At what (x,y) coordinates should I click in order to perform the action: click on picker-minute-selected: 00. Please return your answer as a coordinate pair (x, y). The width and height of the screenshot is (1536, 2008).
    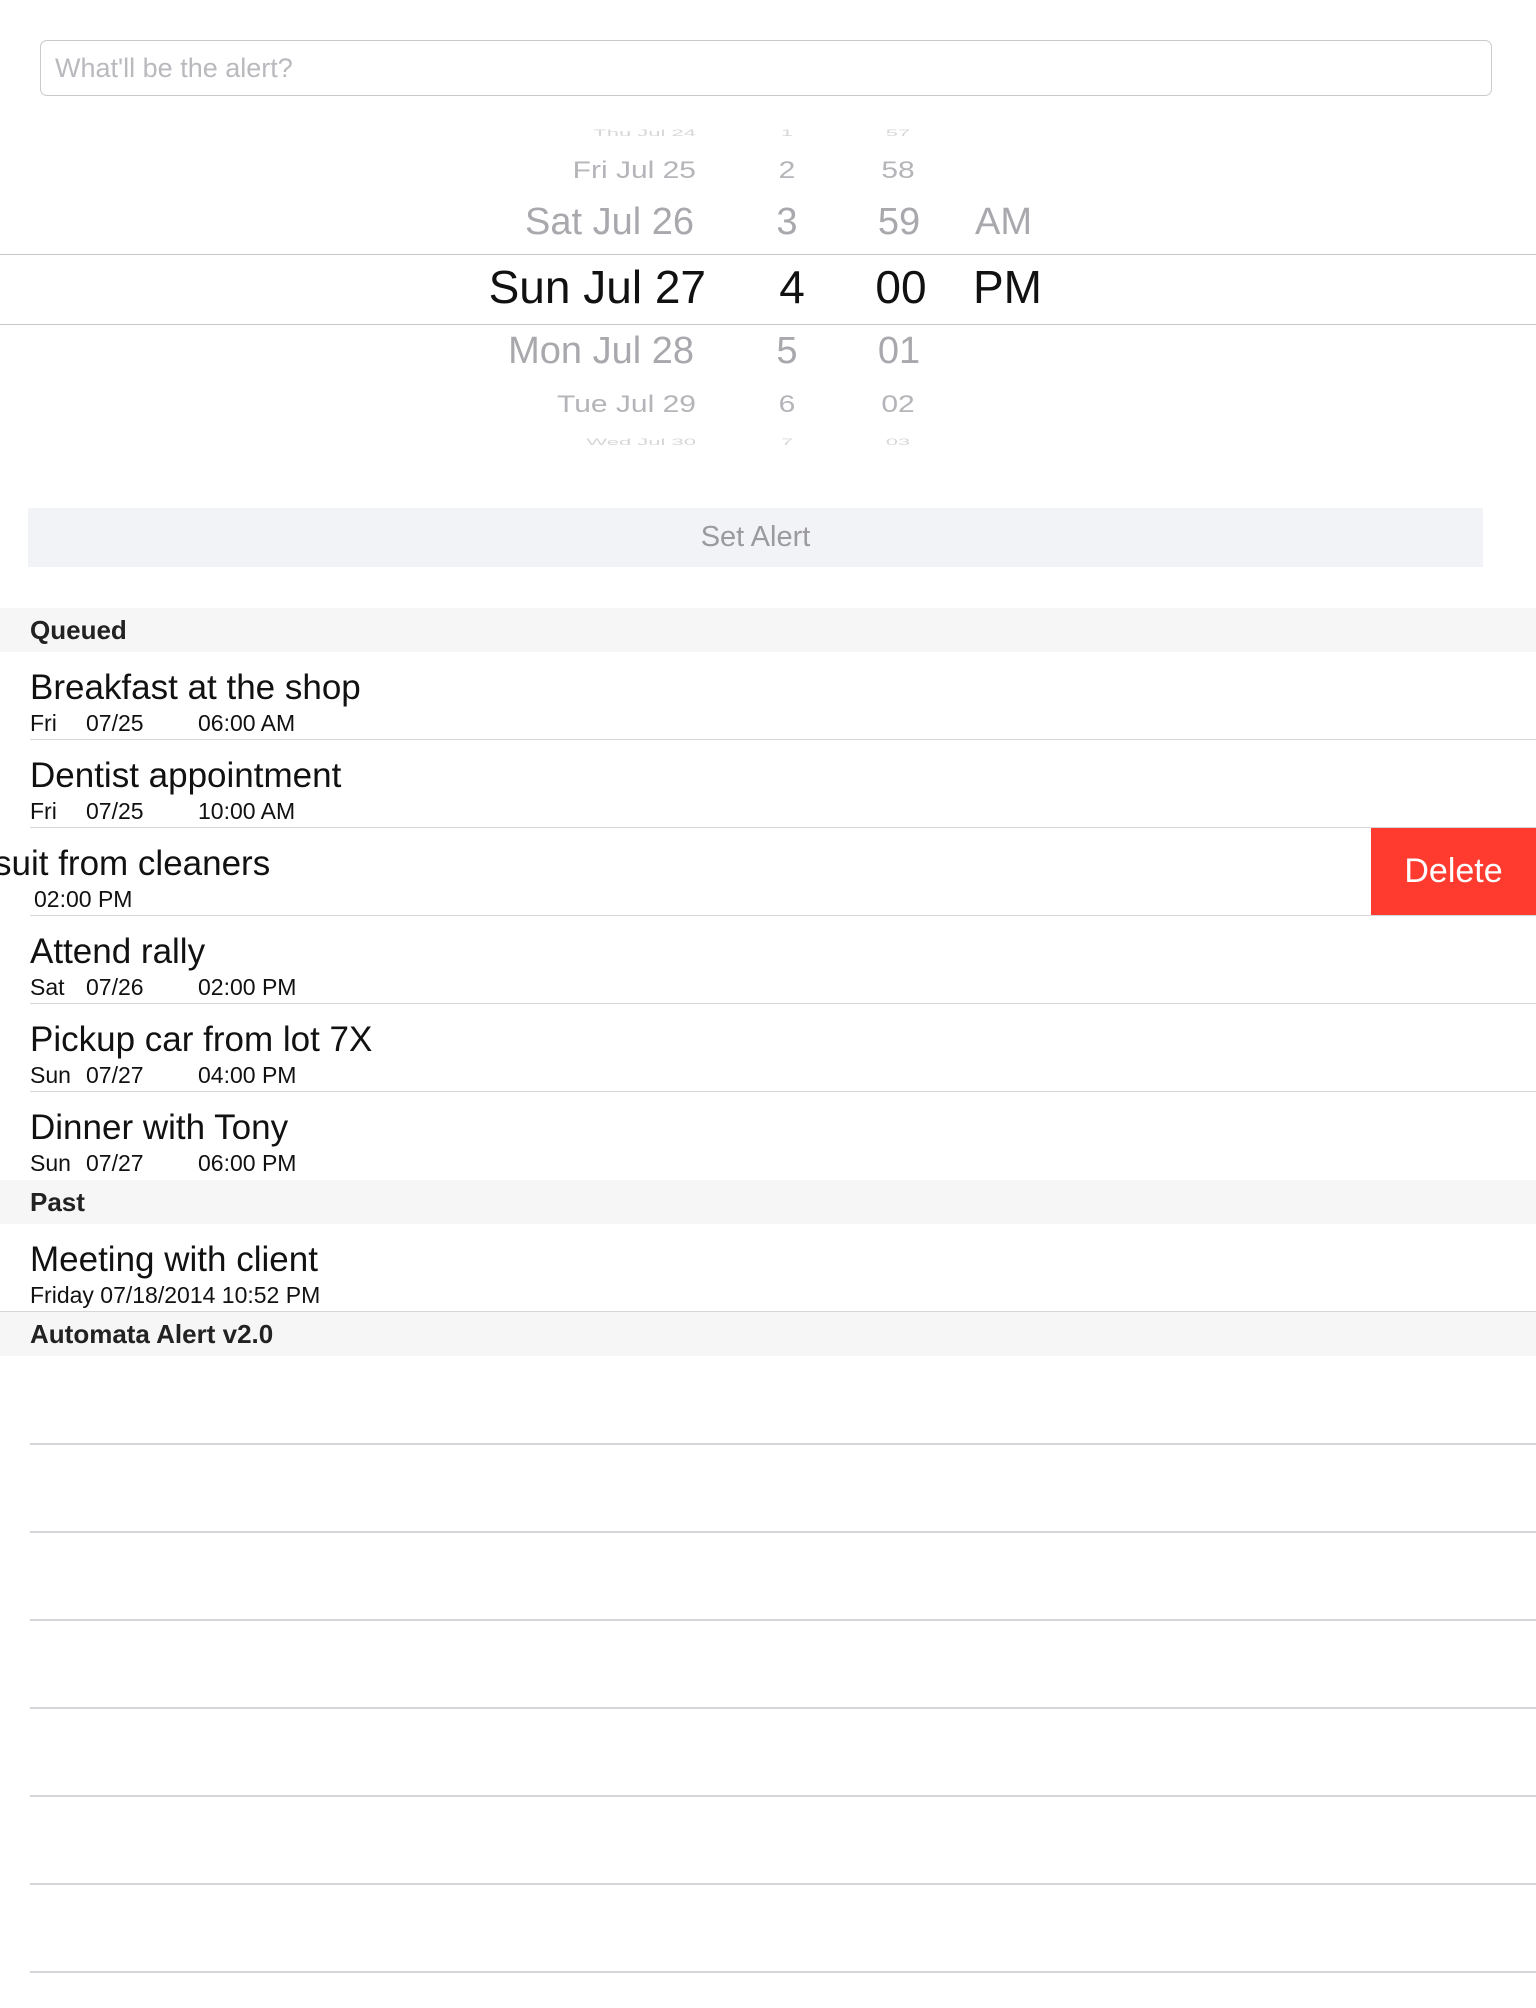
    Looking at the image, I should click on (901, 287).